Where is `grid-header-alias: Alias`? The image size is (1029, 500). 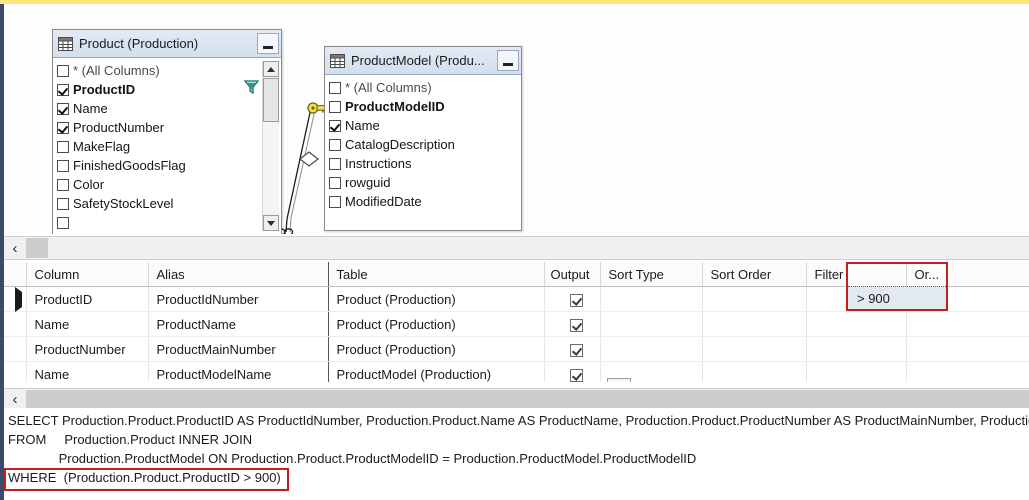
grid-header-alias: Alias is located at coordinates (238, 274).